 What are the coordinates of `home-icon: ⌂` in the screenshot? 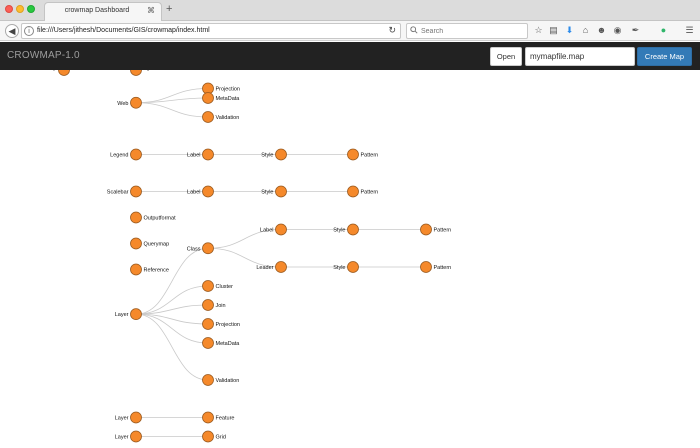 It's located at (585, 30).